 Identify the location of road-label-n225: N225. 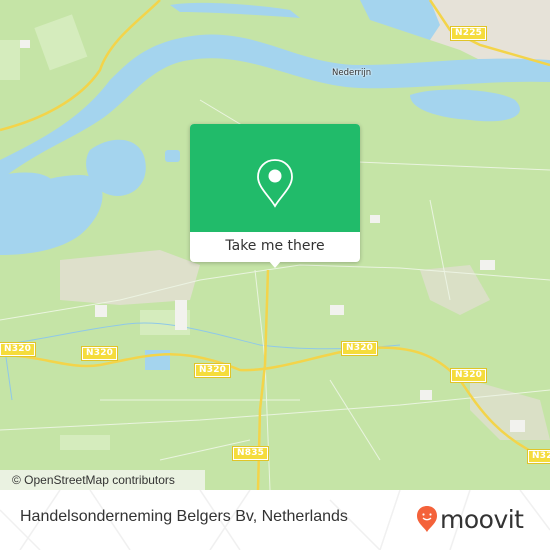
(468, 33).